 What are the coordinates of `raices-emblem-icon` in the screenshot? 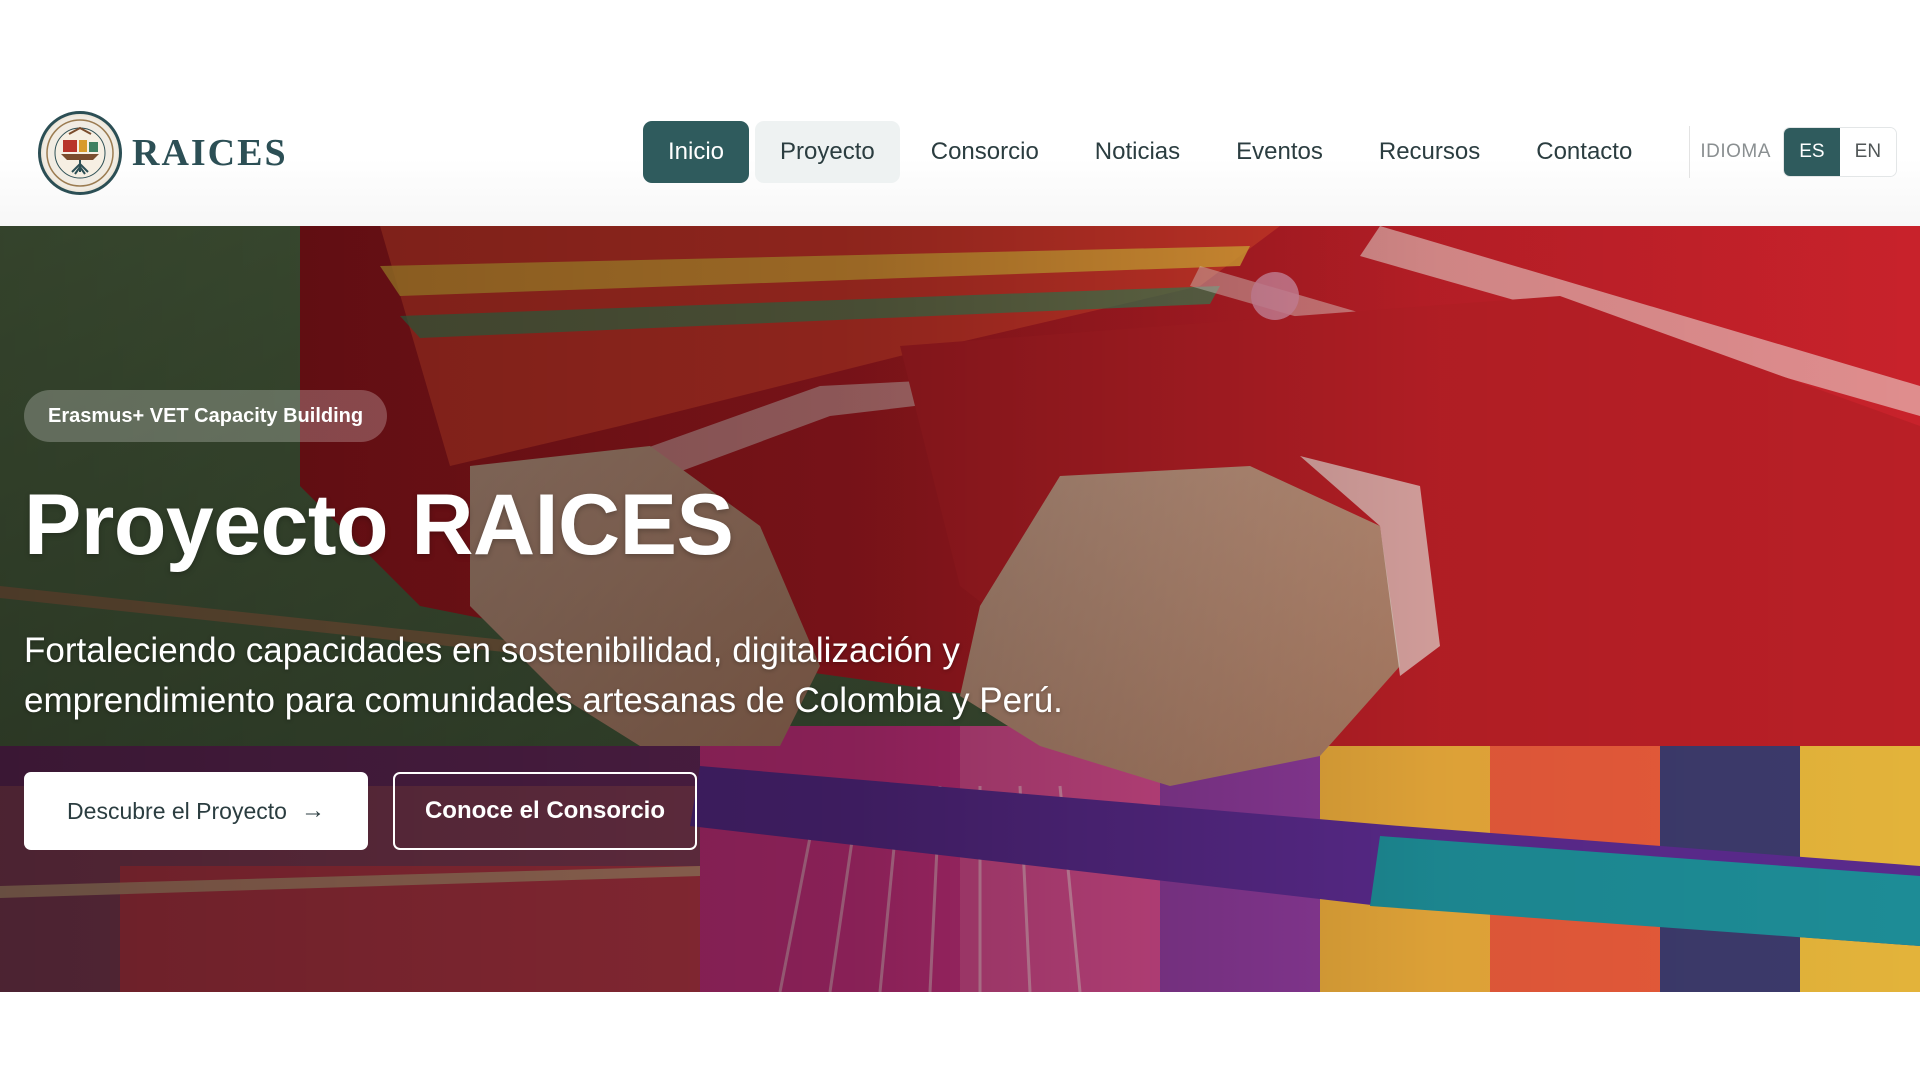 It's located at (80, 153).